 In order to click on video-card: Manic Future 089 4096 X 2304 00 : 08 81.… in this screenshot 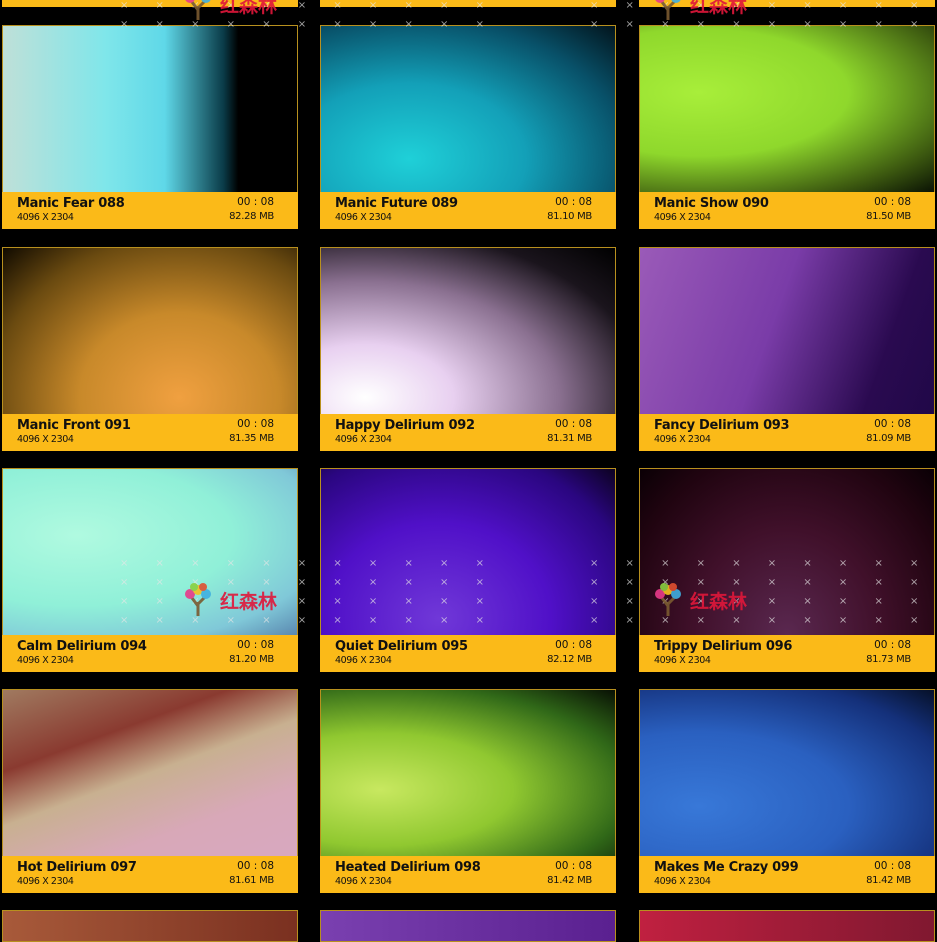, I will do `click(468, 127)`.